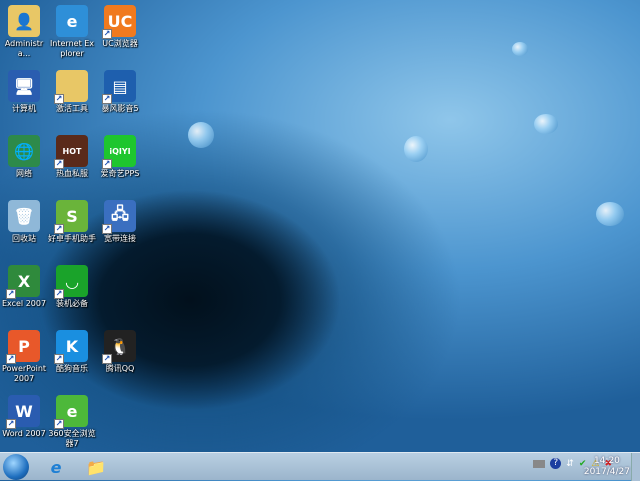 This screenshot has width=640, height=481. Describe the element at coordinates (119, 217) in the screenshot. I see `broadband-icon: 🖧 ↗` at that location.